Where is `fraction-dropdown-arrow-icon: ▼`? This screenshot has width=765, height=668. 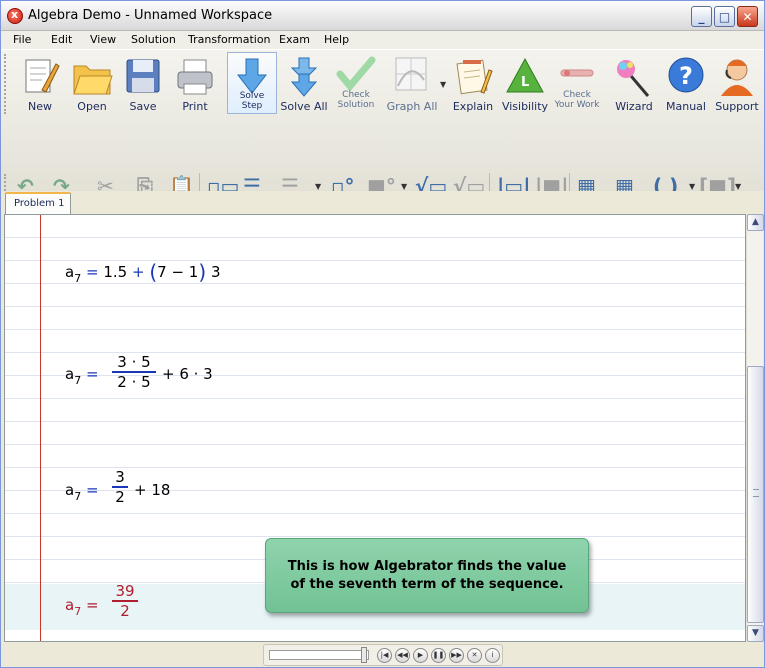 fraction-dropdown-arrow-icon: ▼ is located at coordinates (318, 186).